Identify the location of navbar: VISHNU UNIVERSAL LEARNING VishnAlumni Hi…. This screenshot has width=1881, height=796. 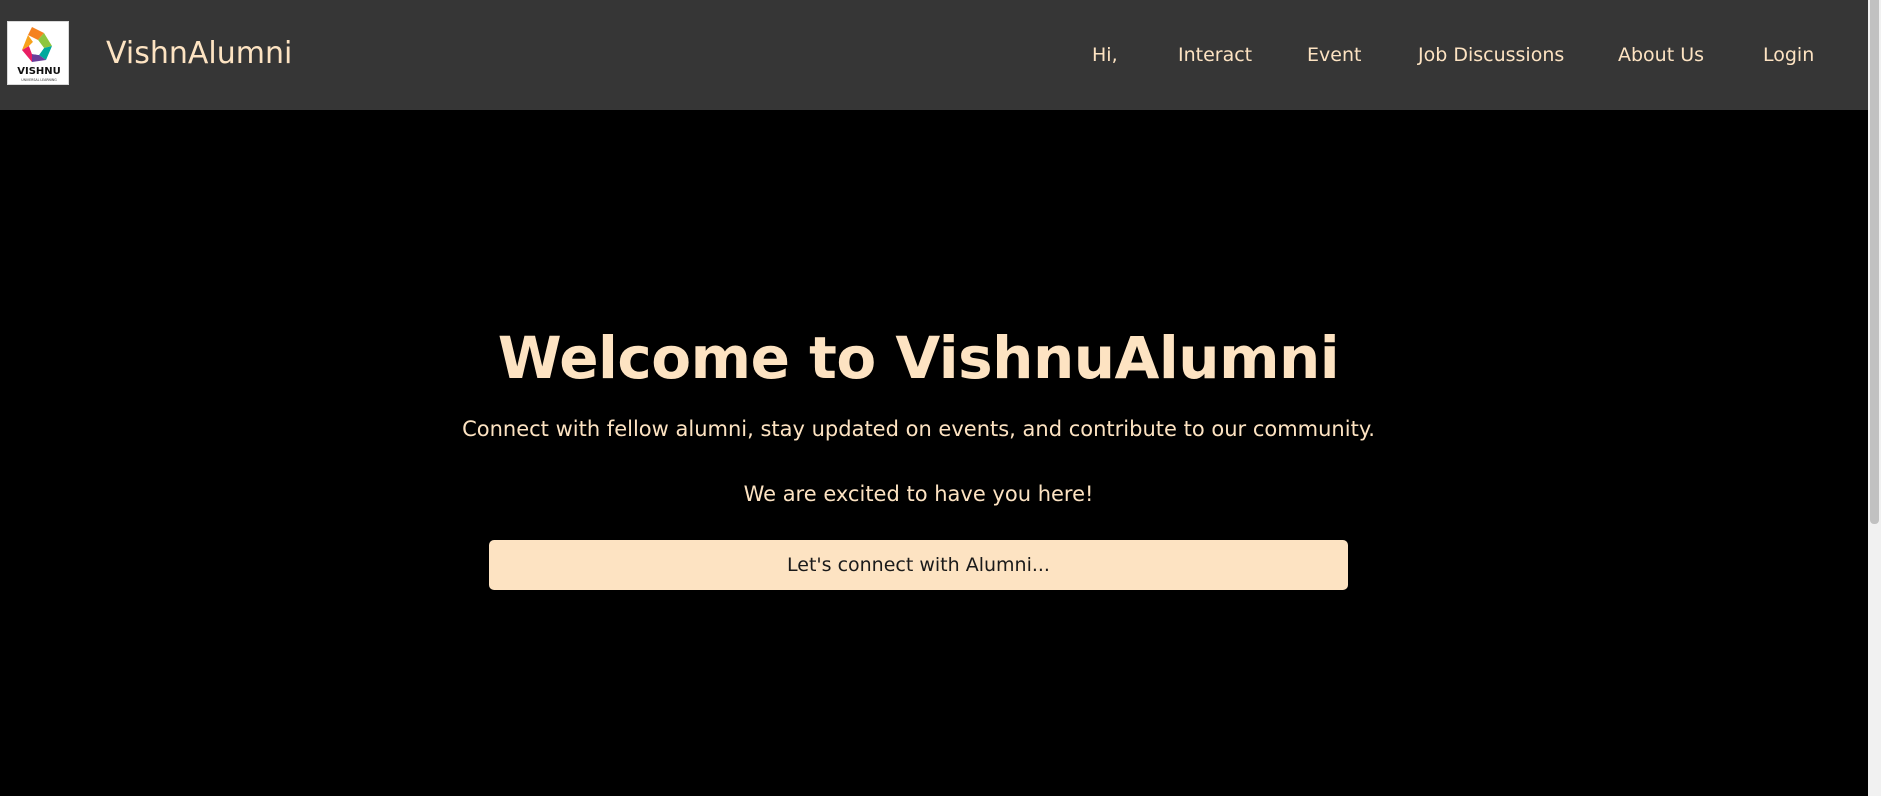
(934, 55).